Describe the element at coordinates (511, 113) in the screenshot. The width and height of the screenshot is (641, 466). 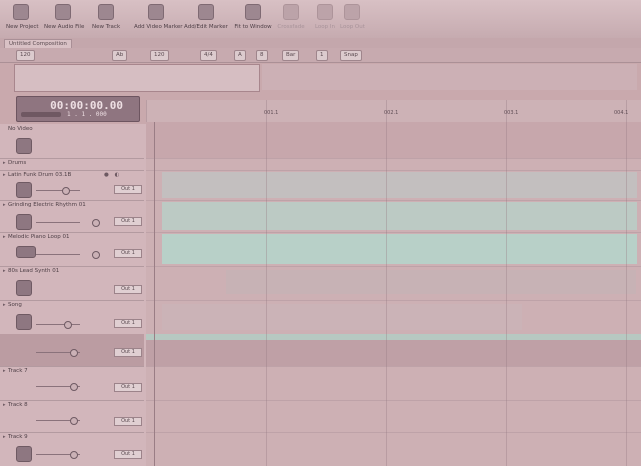
I see `ruler-label: 003.1` at that location.